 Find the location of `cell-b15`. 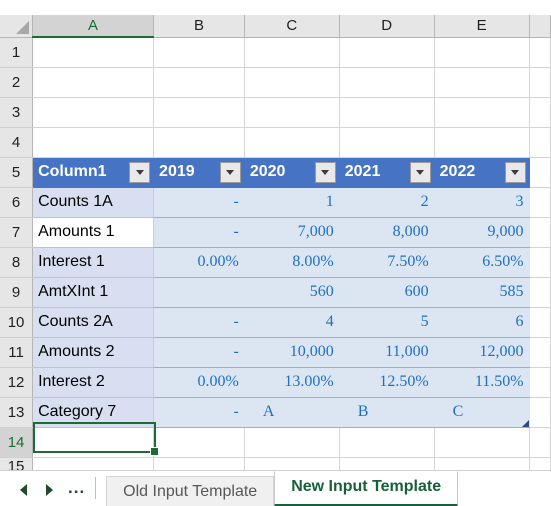

cell-b15 is located at coordinates (199, 463).